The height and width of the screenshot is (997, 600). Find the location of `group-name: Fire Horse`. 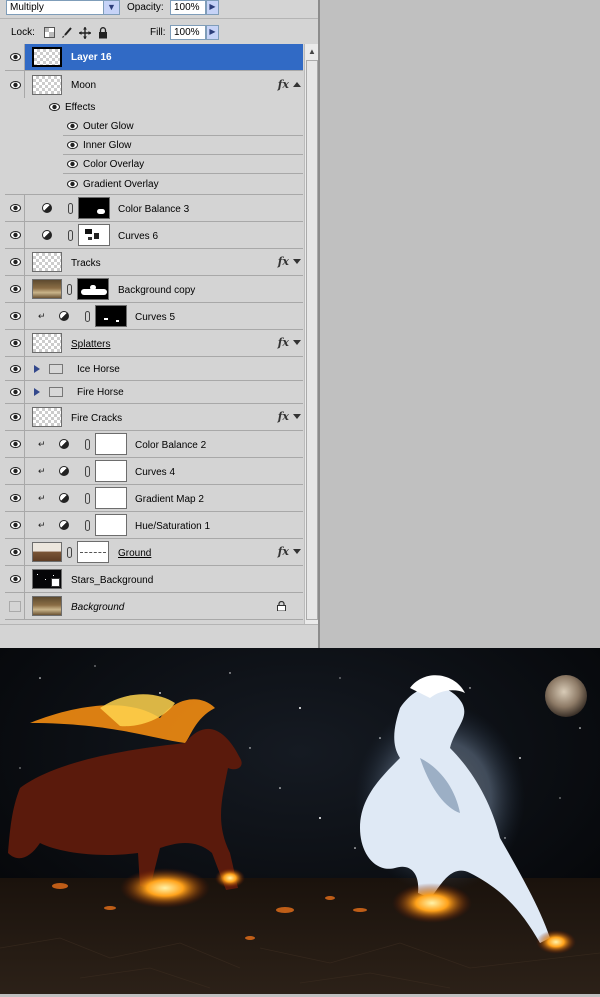

group-name: Fire Horse is located at coordinates (100, 393).